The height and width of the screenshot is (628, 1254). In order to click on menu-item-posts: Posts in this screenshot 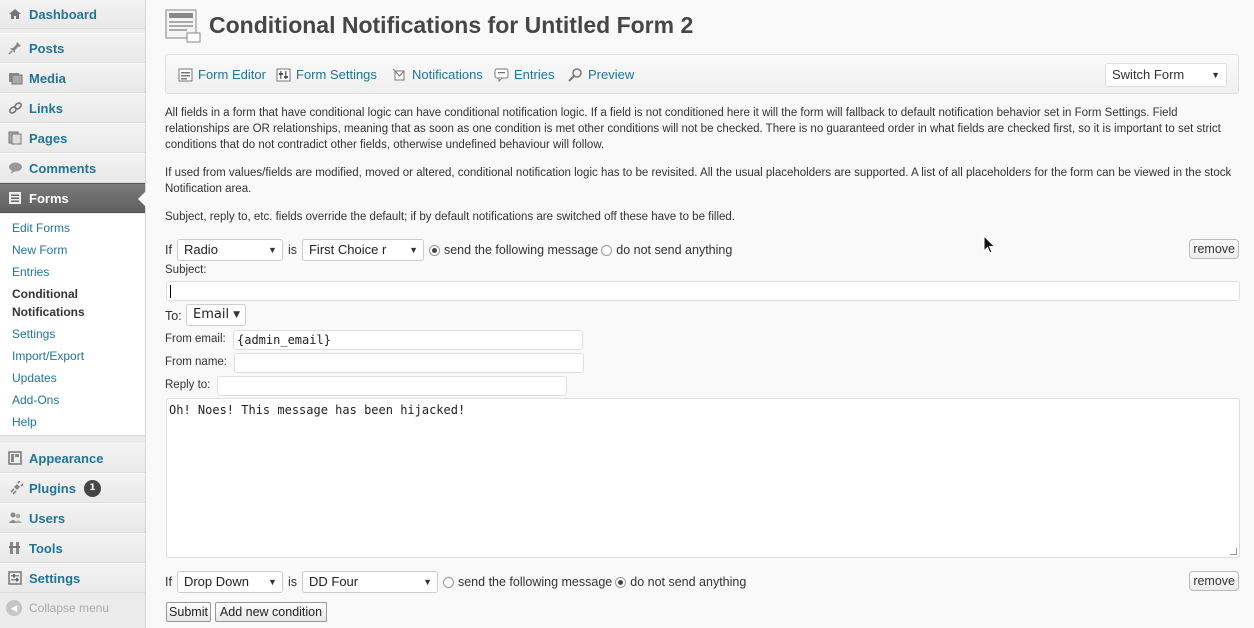, I will do `click(72, 48)`.